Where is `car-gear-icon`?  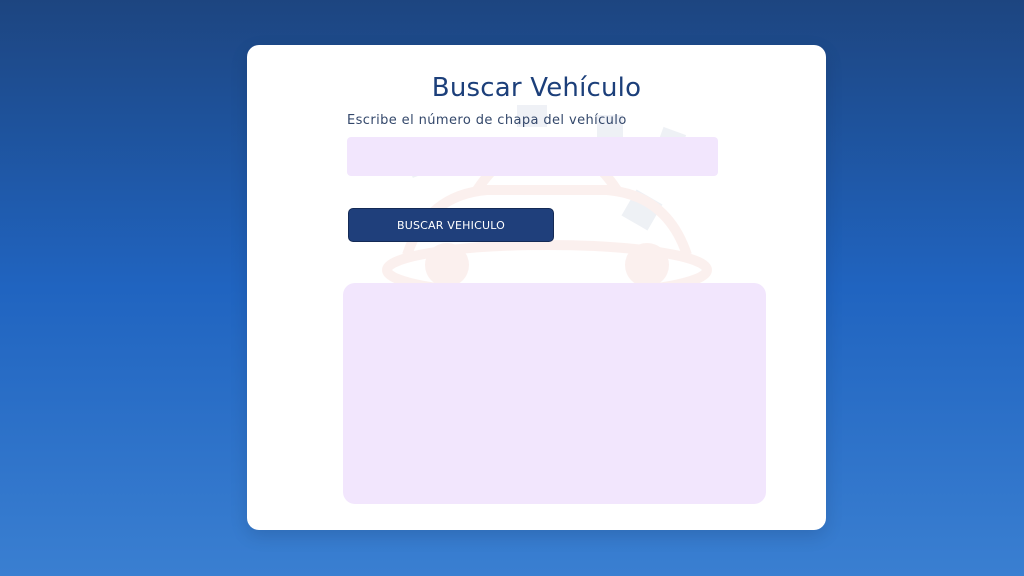 car-gear-icon is located at coordinates (547, 202).